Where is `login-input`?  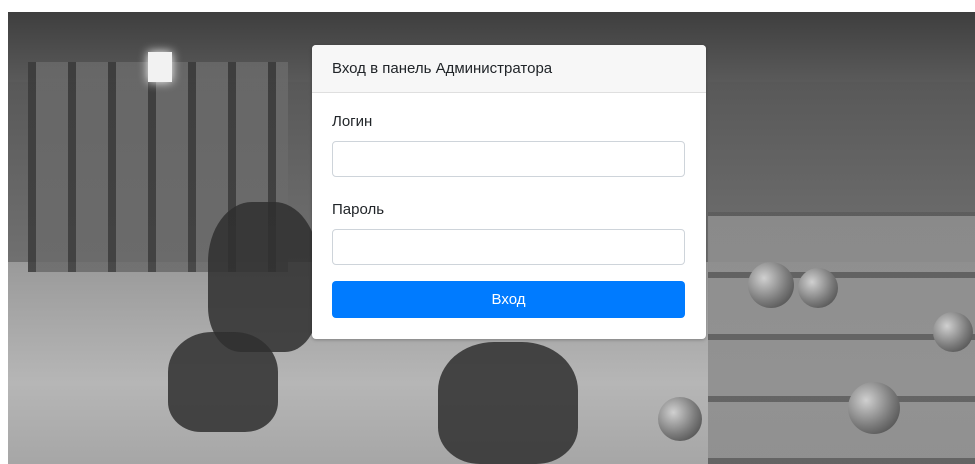 login-input is located at coordinates (508, 159).